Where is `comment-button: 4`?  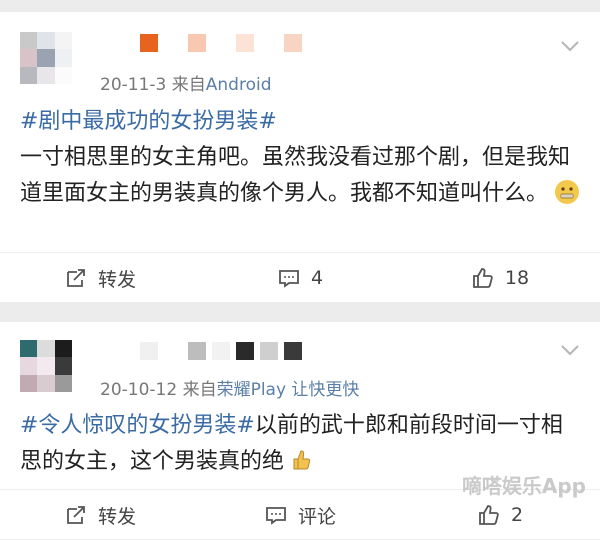 comment-button: 4 is located at coordinates (300, 278).